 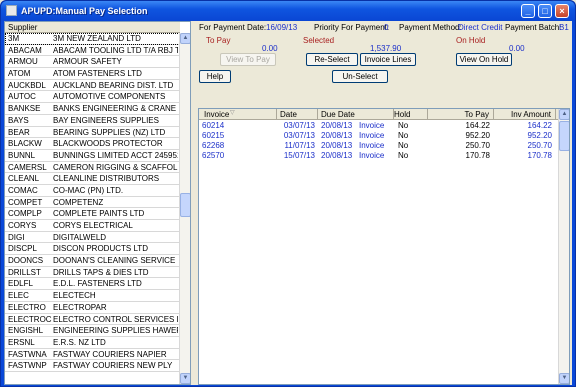 What do you see at coordinates (248, 59) in the screenshot?
I see `view-to-pay-button: View To Pay` at bounding box center [248, 59].